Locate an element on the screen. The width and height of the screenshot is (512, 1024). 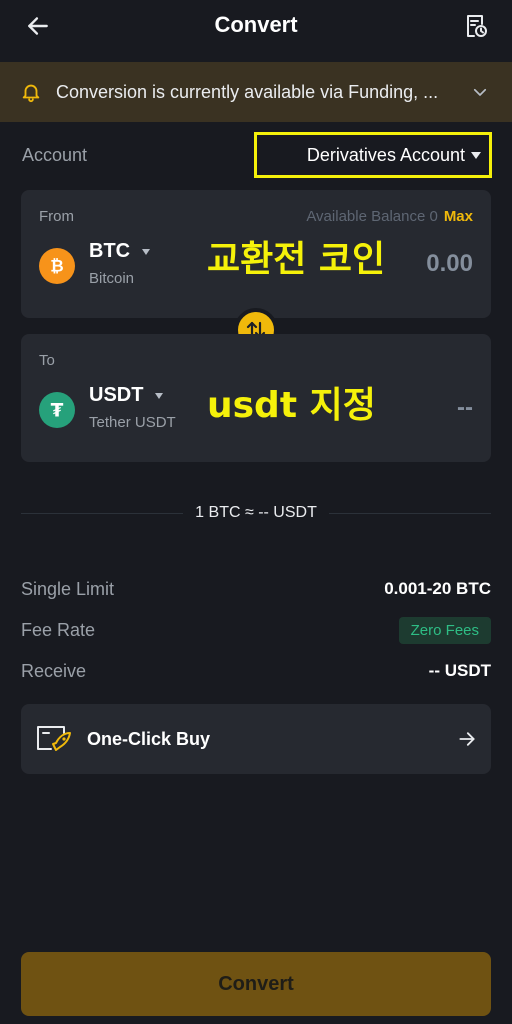
receive-label: Receive is located at coordinates (54, 670).